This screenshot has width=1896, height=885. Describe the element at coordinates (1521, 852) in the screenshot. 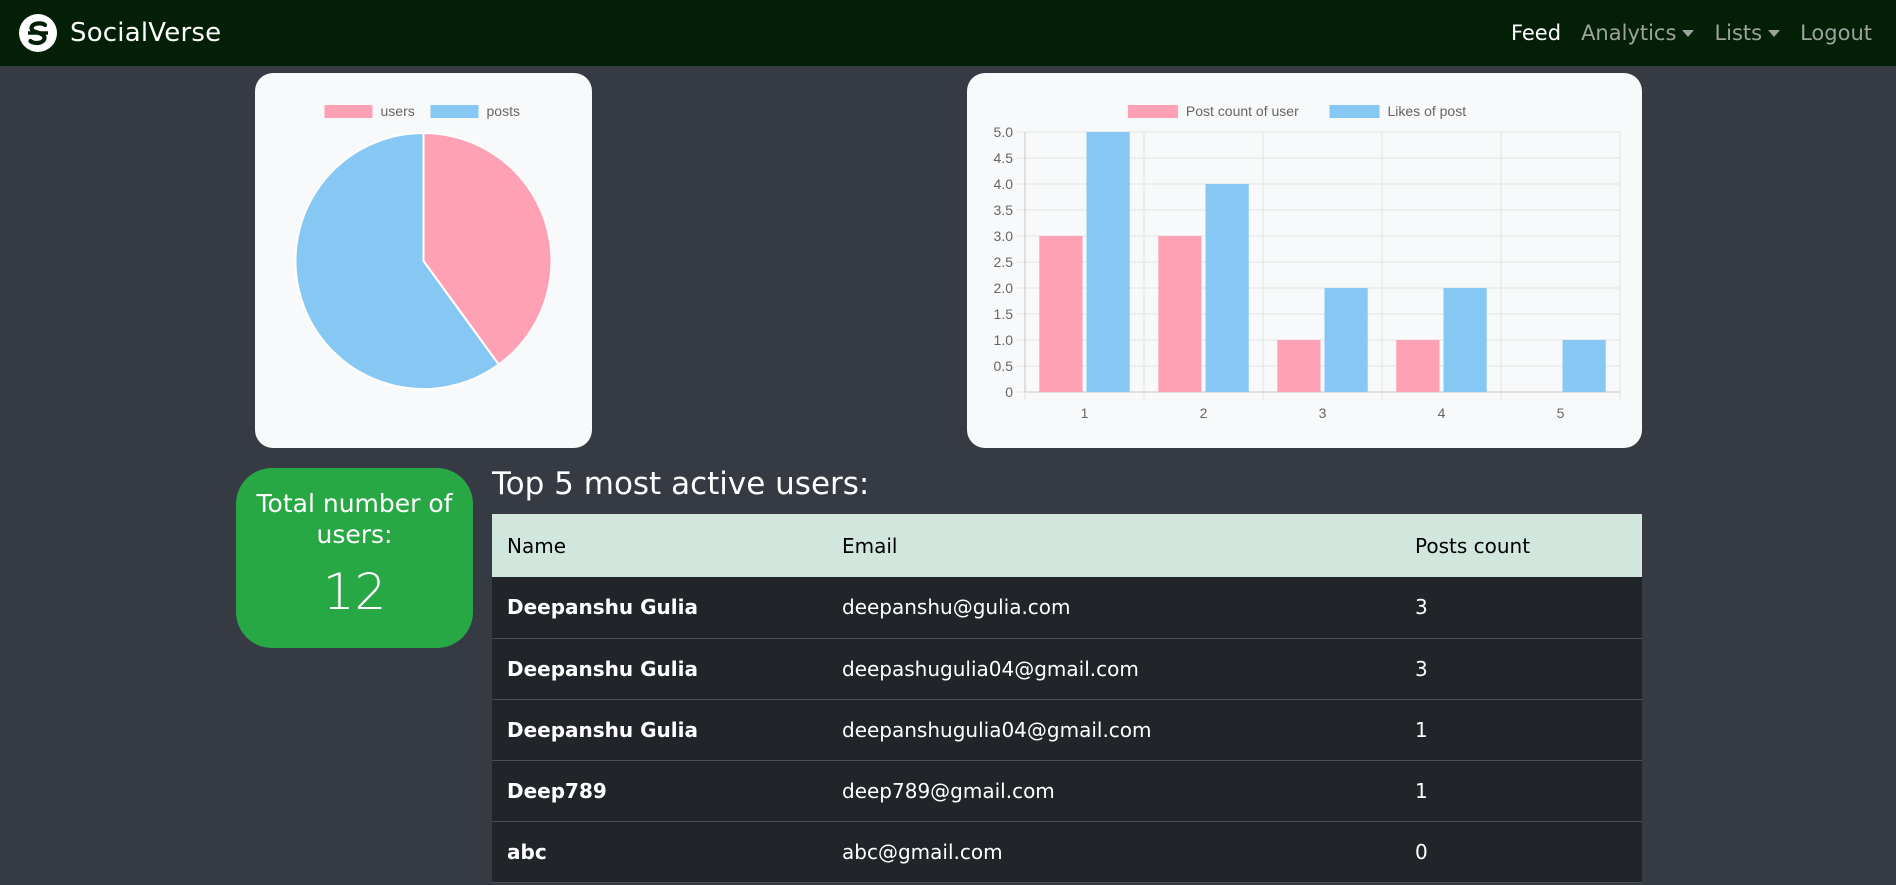

I see `user-posts-cell: 0` at that location.